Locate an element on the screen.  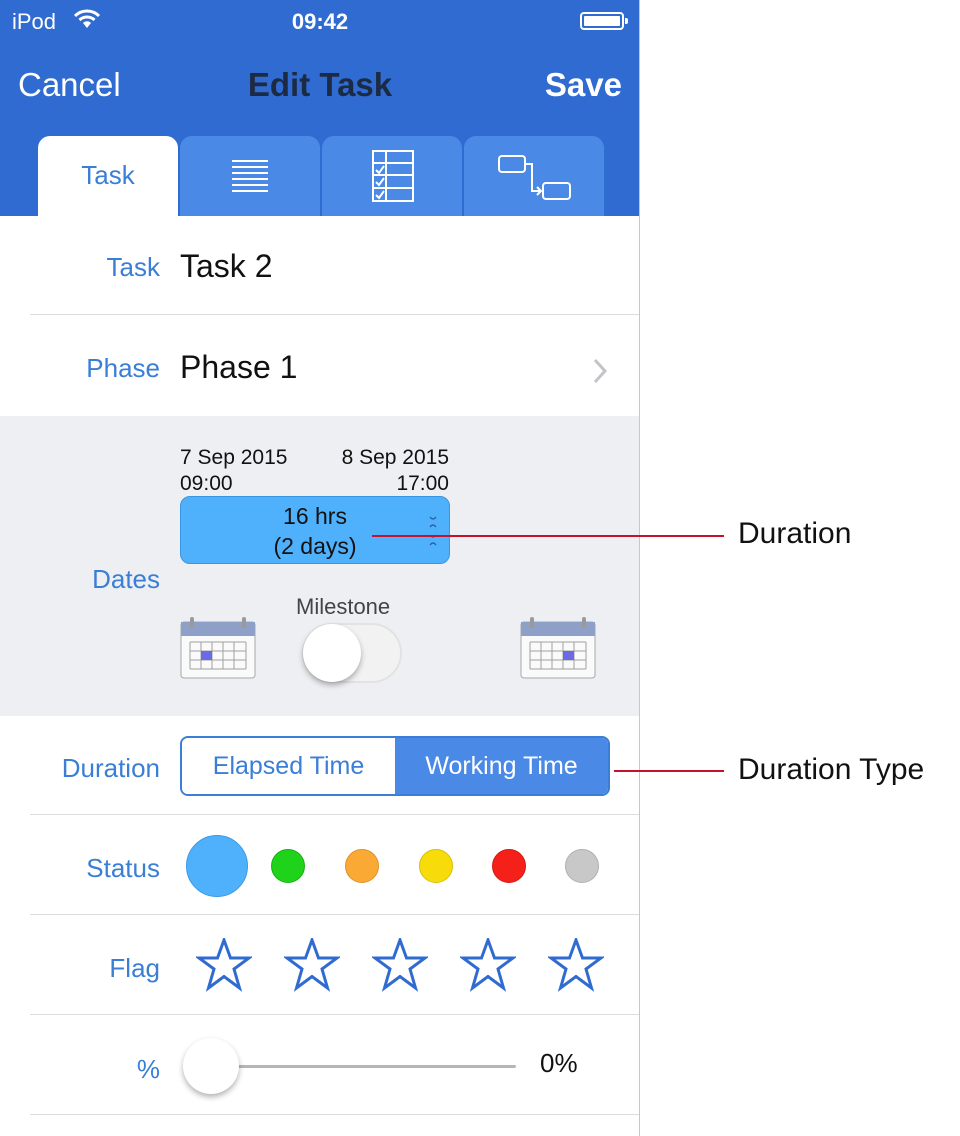
status-blue-button is located at coordinates (217, 866).